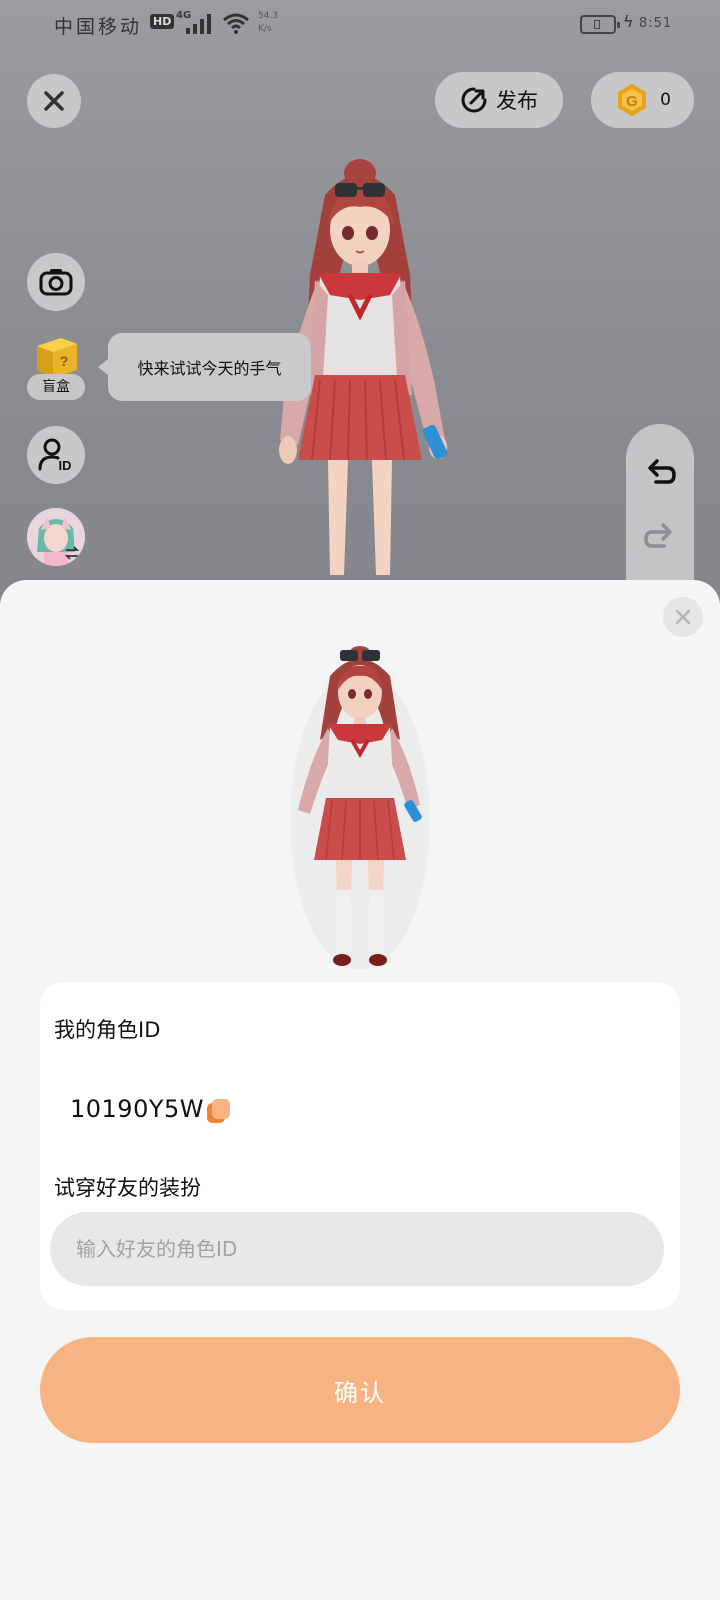 The width and height of the screenshot is (720, 1600). Describe the element at coordinates (268, 23) in the screenshot. I see `network-speed: 54.3 K/s` at that location.